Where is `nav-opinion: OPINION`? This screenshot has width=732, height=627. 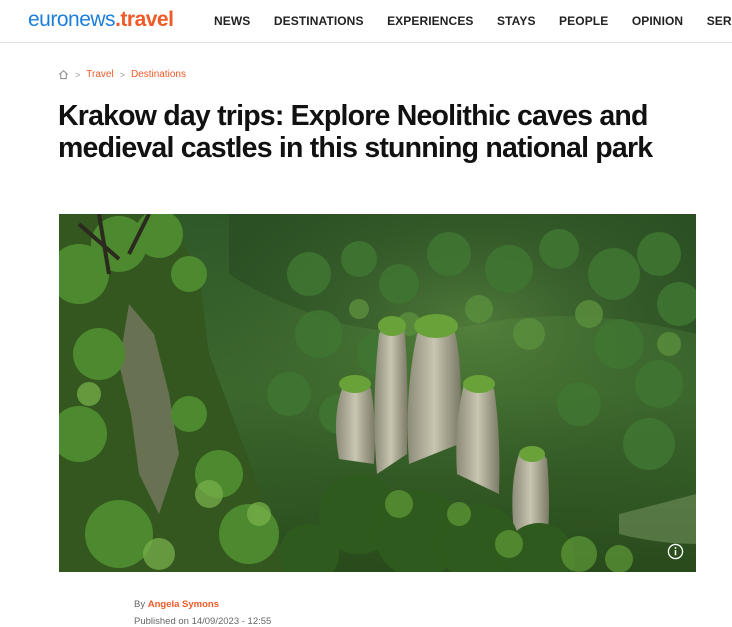 nav-opinion: OPINION is located at coordinates (657, 21).